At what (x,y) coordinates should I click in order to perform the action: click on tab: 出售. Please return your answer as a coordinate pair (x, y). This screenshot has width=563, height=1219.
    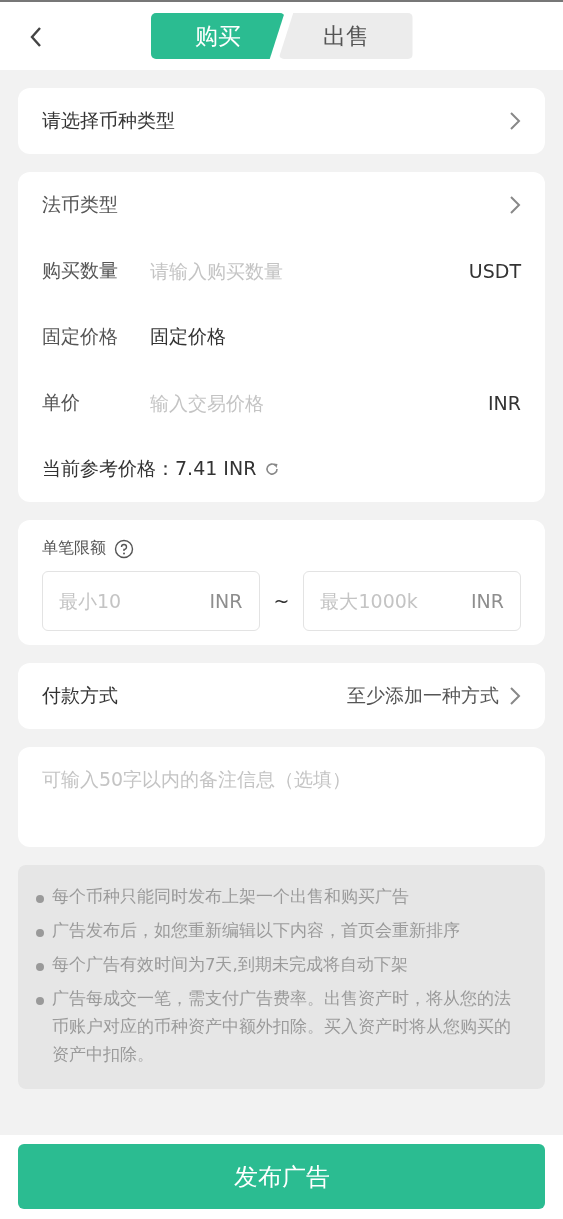
    Looking at the image, I should click on (345, 36).